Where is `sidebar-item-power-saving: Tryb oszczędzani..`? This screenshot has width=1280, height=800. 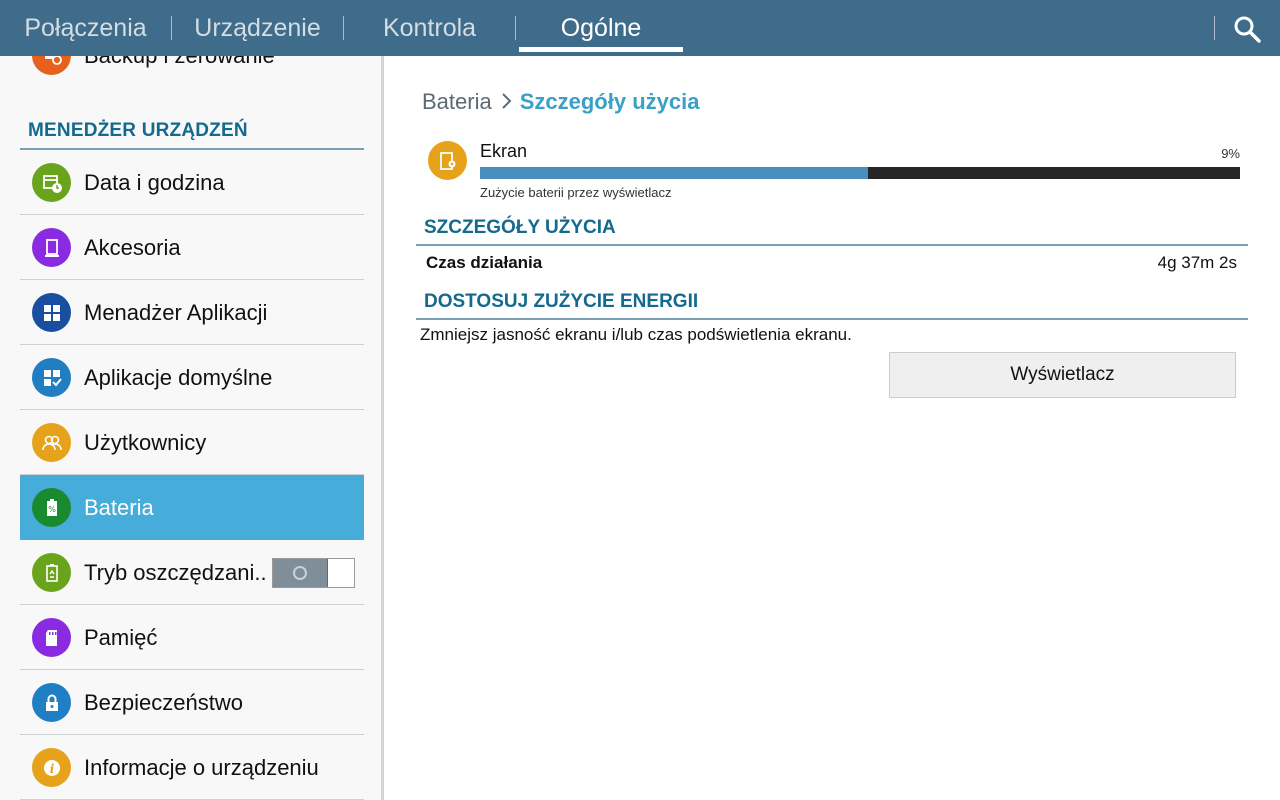
sidebar-item-power-saving: Tryb oszczędzani.. is located at coordinates (192, 572).